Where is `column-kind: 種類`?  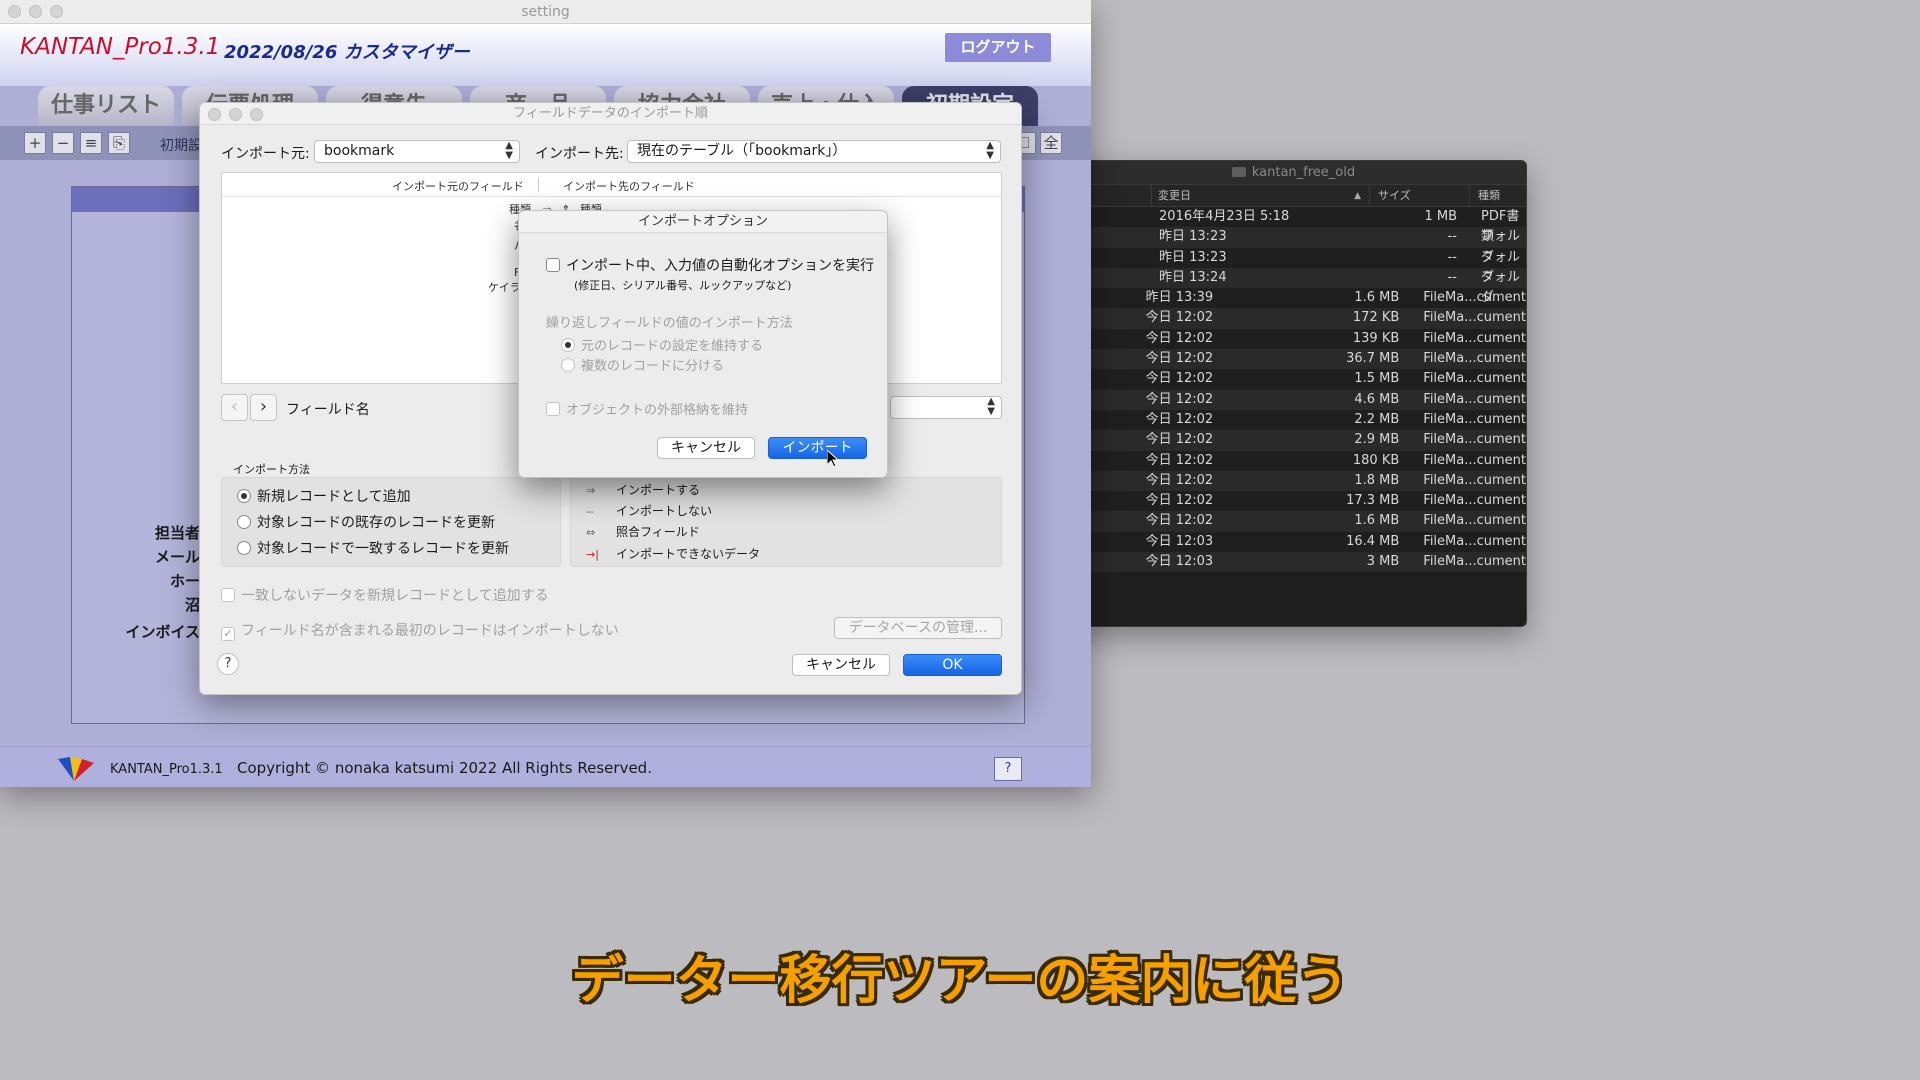 column-kind: 種類 is located at coordinates (1497, 195).